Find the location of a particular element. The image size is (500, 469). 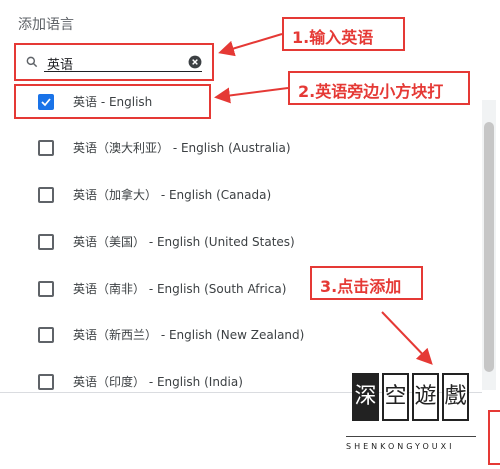

language-item-english-us: 英语（美国） - English (United States) is located at coordinates (240, 242).